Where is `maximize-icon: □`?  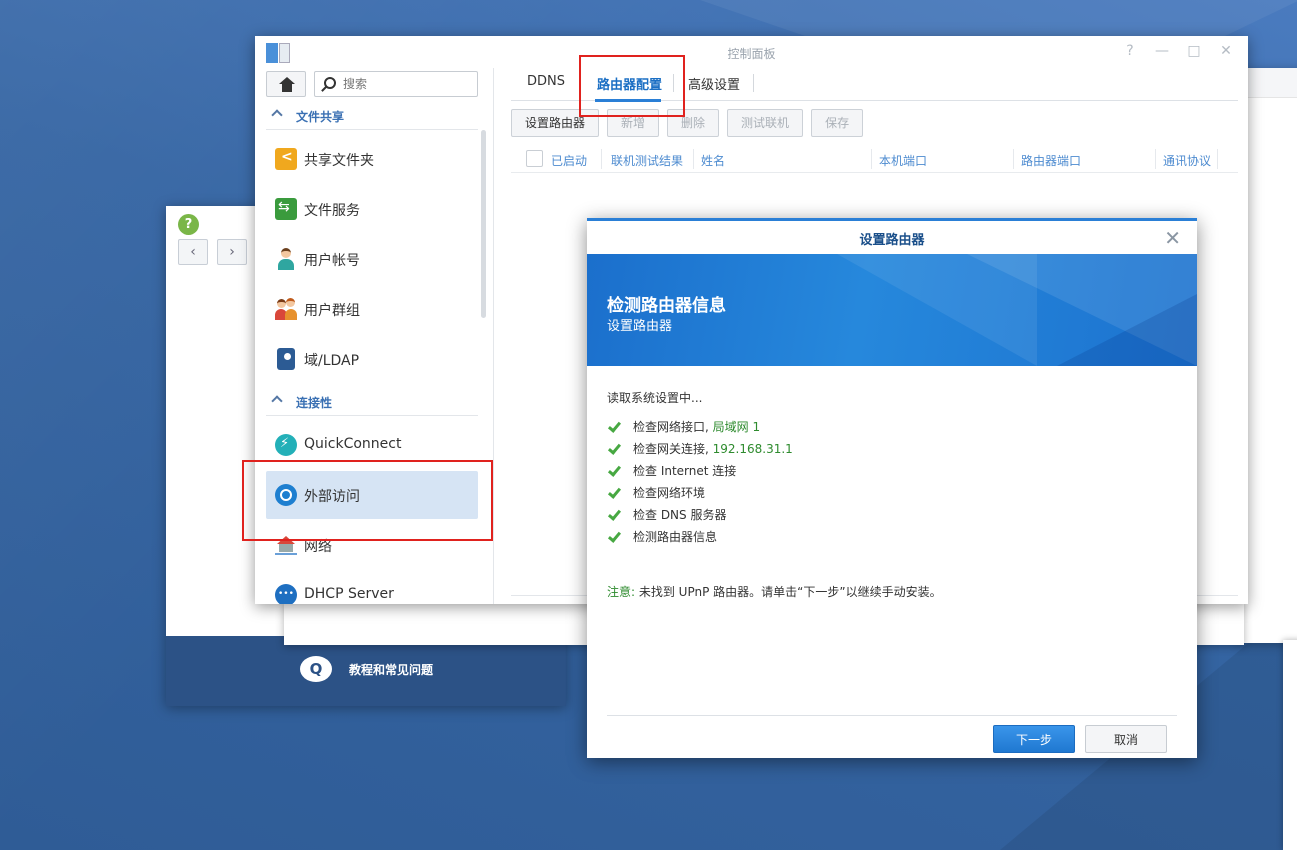
maximize-icon: □ is located at coordinates (1194, 51).